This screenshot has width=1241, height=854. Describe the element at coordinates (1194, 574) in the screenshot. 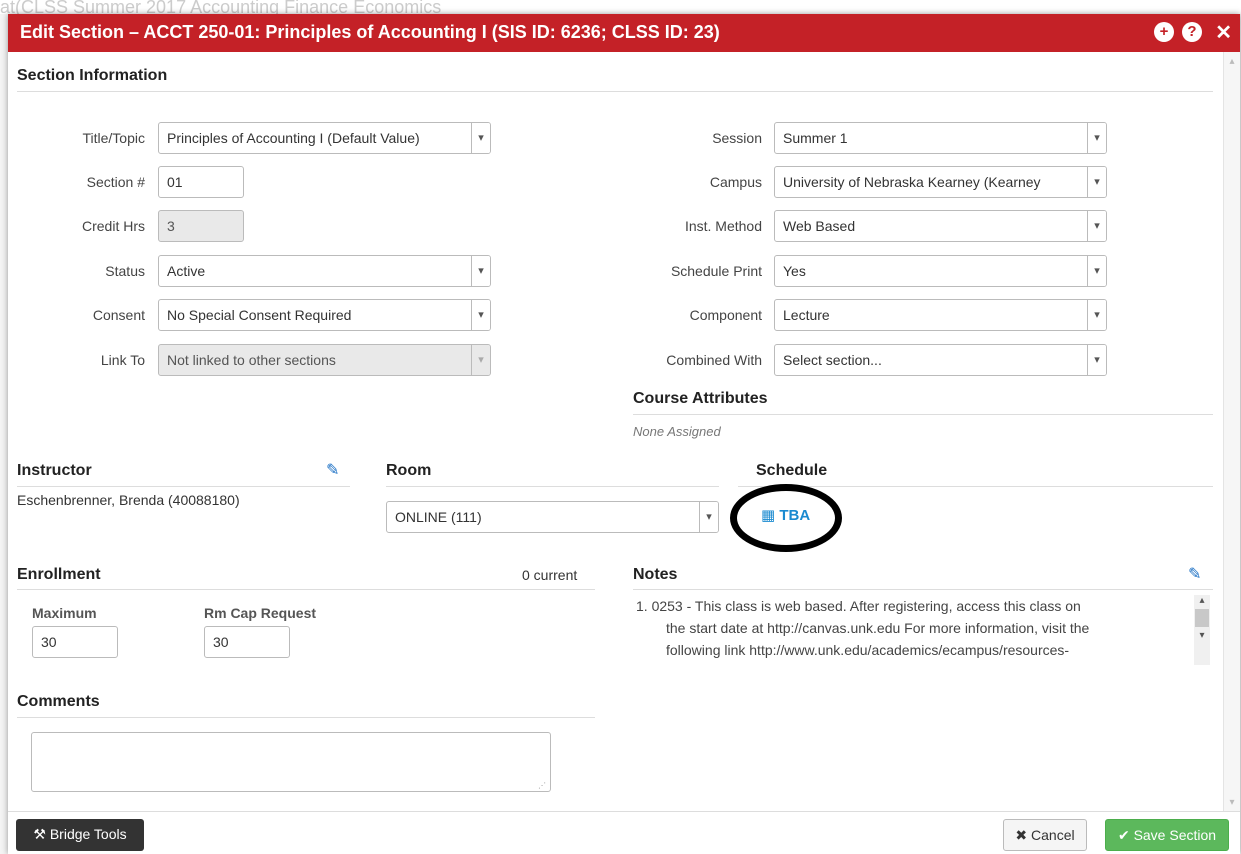

I see `edit-notes-pencil-icon: ✎` at that location.